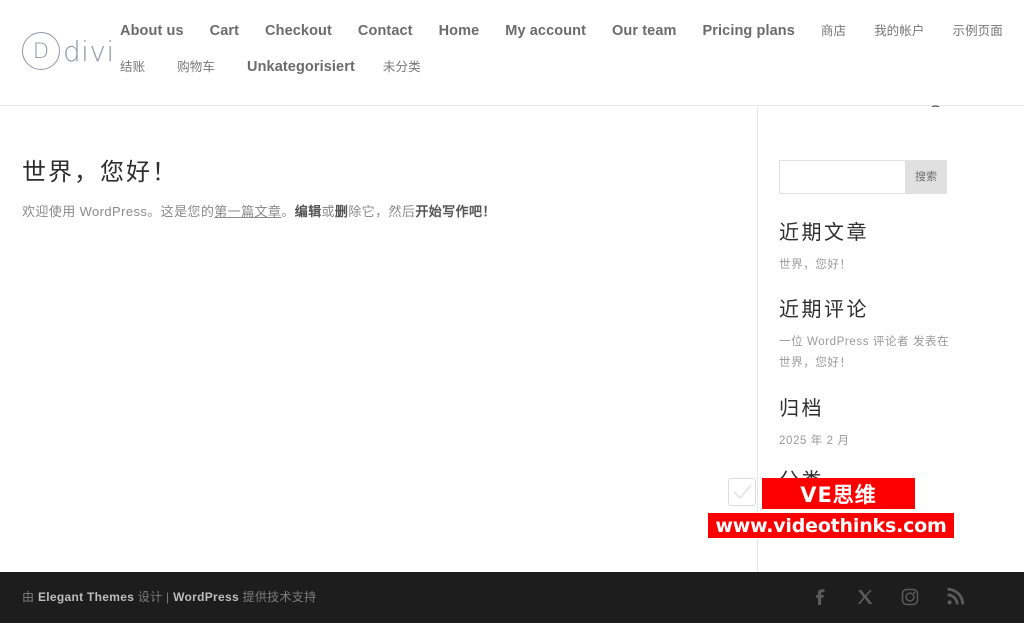  I want to click on nav-item-contact: Contact, so click(385, 31).